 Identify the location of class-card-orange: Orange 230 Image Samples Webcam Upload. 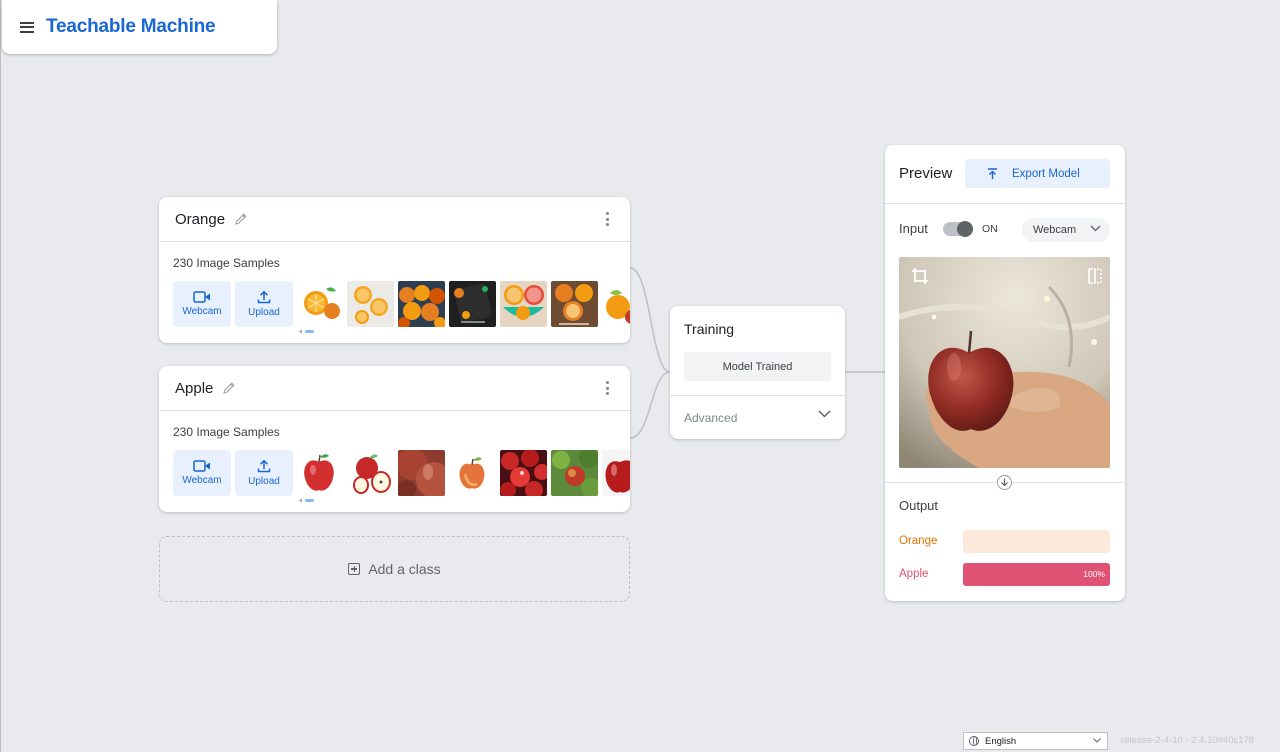
(394, 270).